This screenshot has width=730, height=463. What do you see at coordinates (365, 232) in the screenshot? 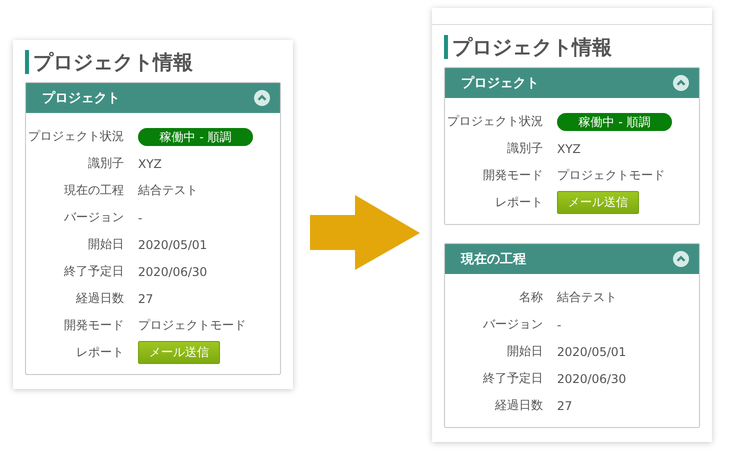
I see `arrow-icon` at bounding box center [365, 232].